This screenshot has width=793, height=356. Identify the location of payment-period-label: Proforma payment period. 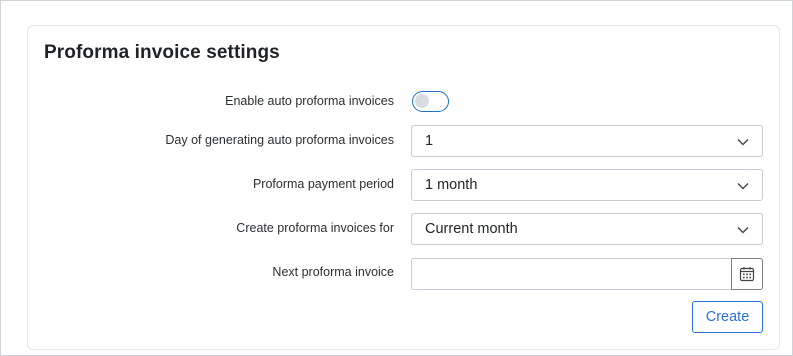
(323, 184).